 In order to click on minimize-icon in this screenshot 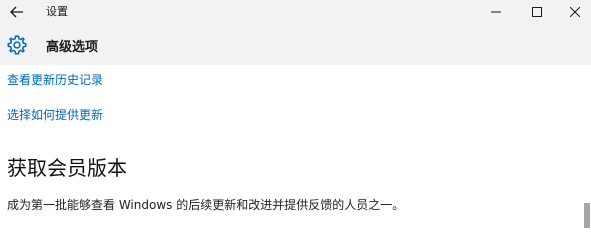, I will do `click(496, 11)`.